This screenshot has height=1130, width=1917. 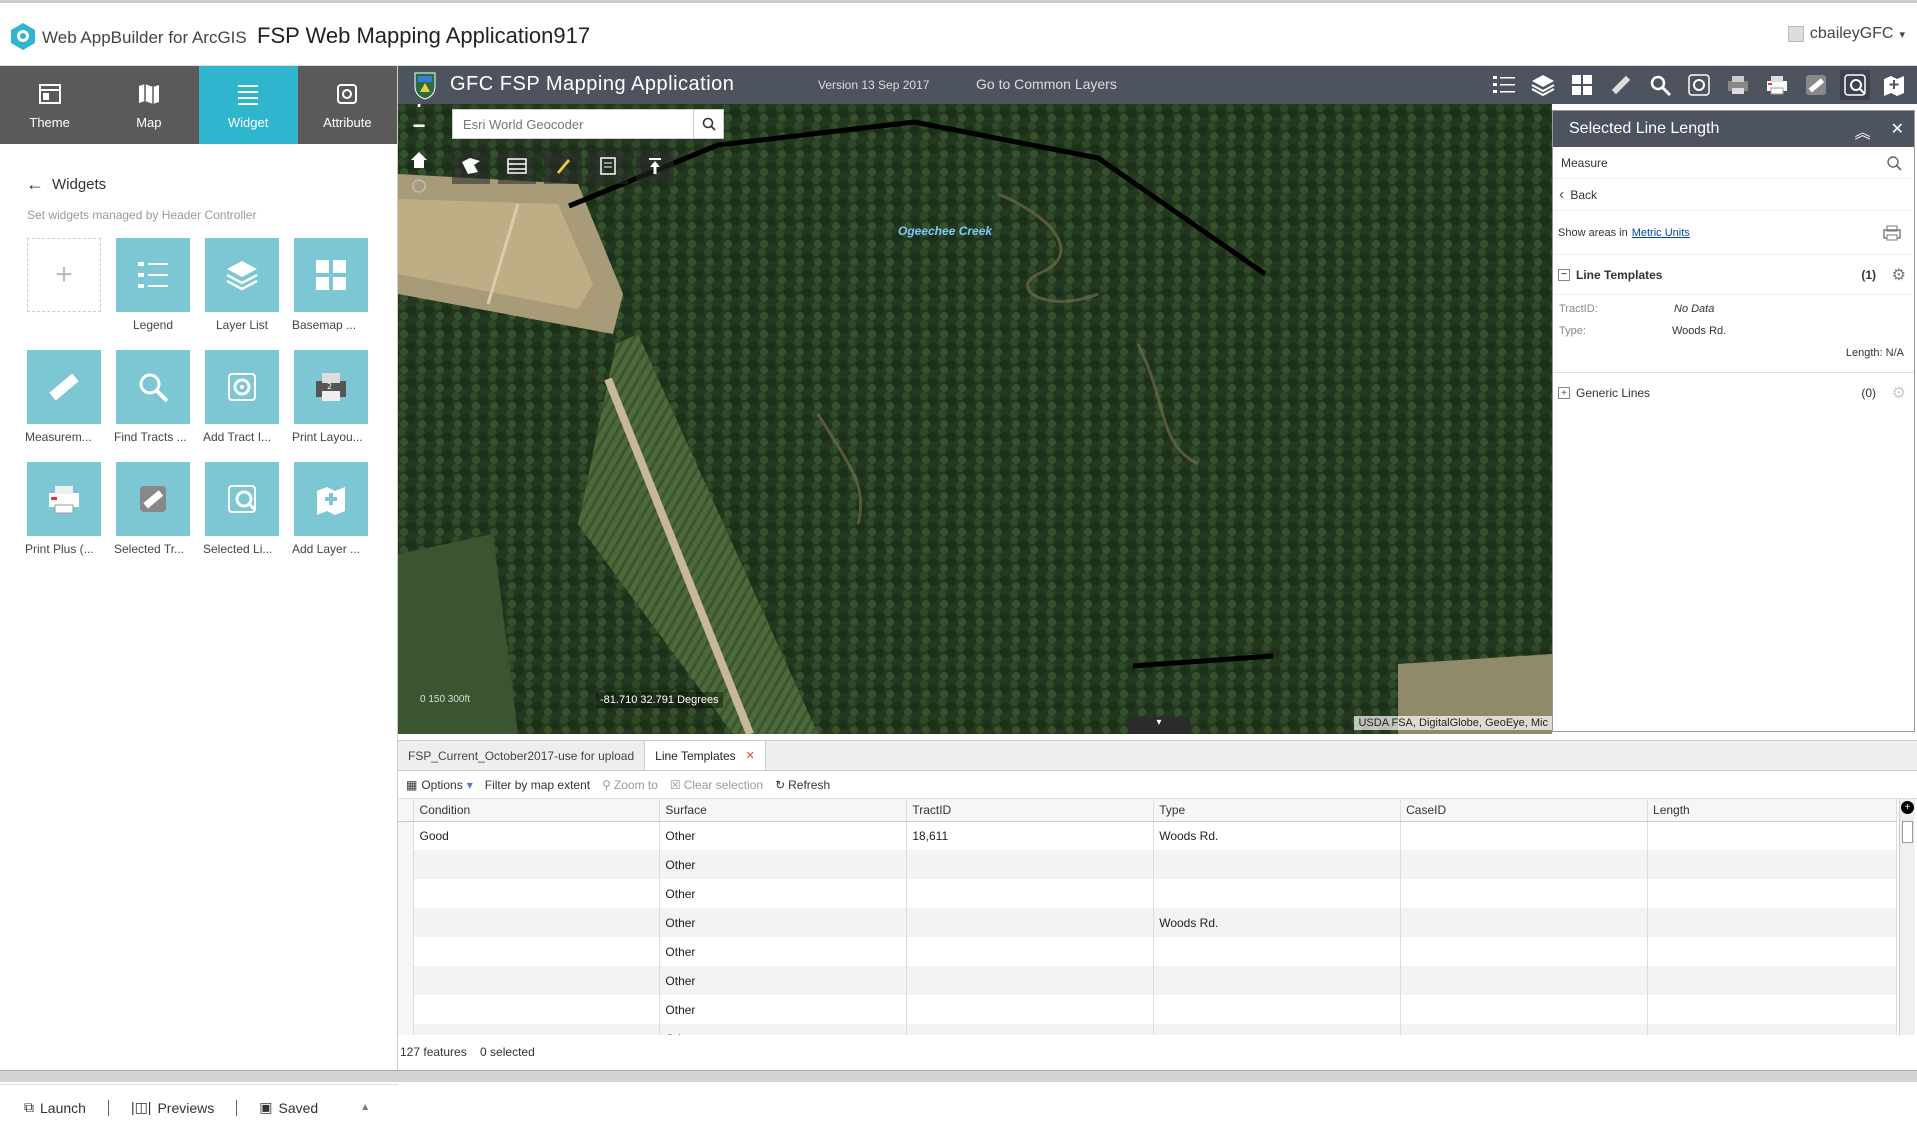 What do you see at coordinates (609, 166) in the screenshot?
I see `edit-tool-button` at bounding box center [609, 166].